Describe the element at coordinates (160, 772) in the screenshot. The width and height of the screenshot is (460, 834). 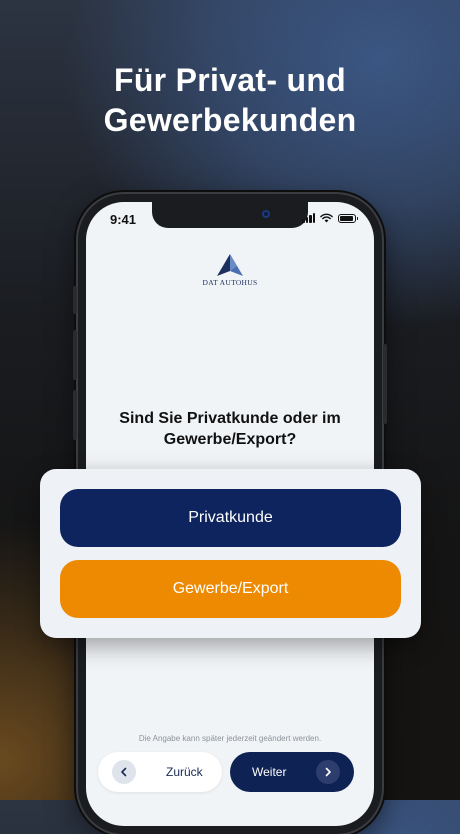
I see `back-button: Zurück` at that location.